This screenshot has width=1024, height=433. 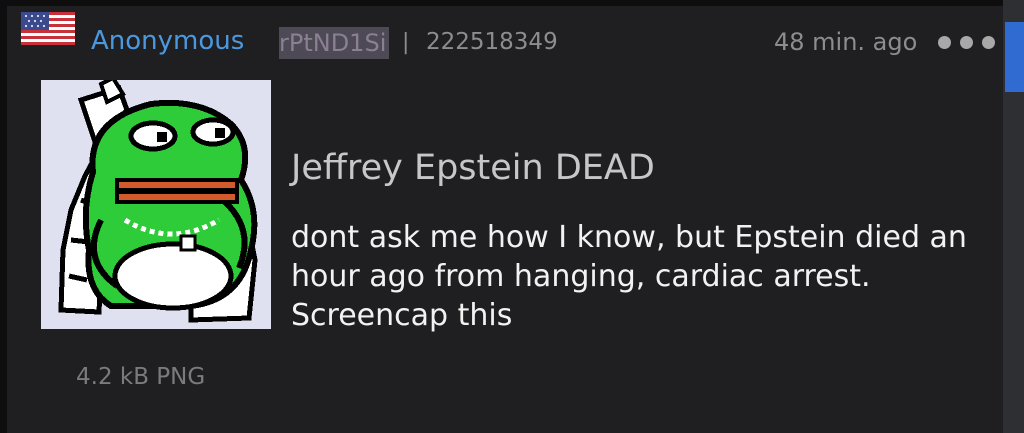 What do you see at coordinates (846, 42) in the screenshot?
I see `post-timestamp: 48 min. ago` at bounding box center [846, 42].